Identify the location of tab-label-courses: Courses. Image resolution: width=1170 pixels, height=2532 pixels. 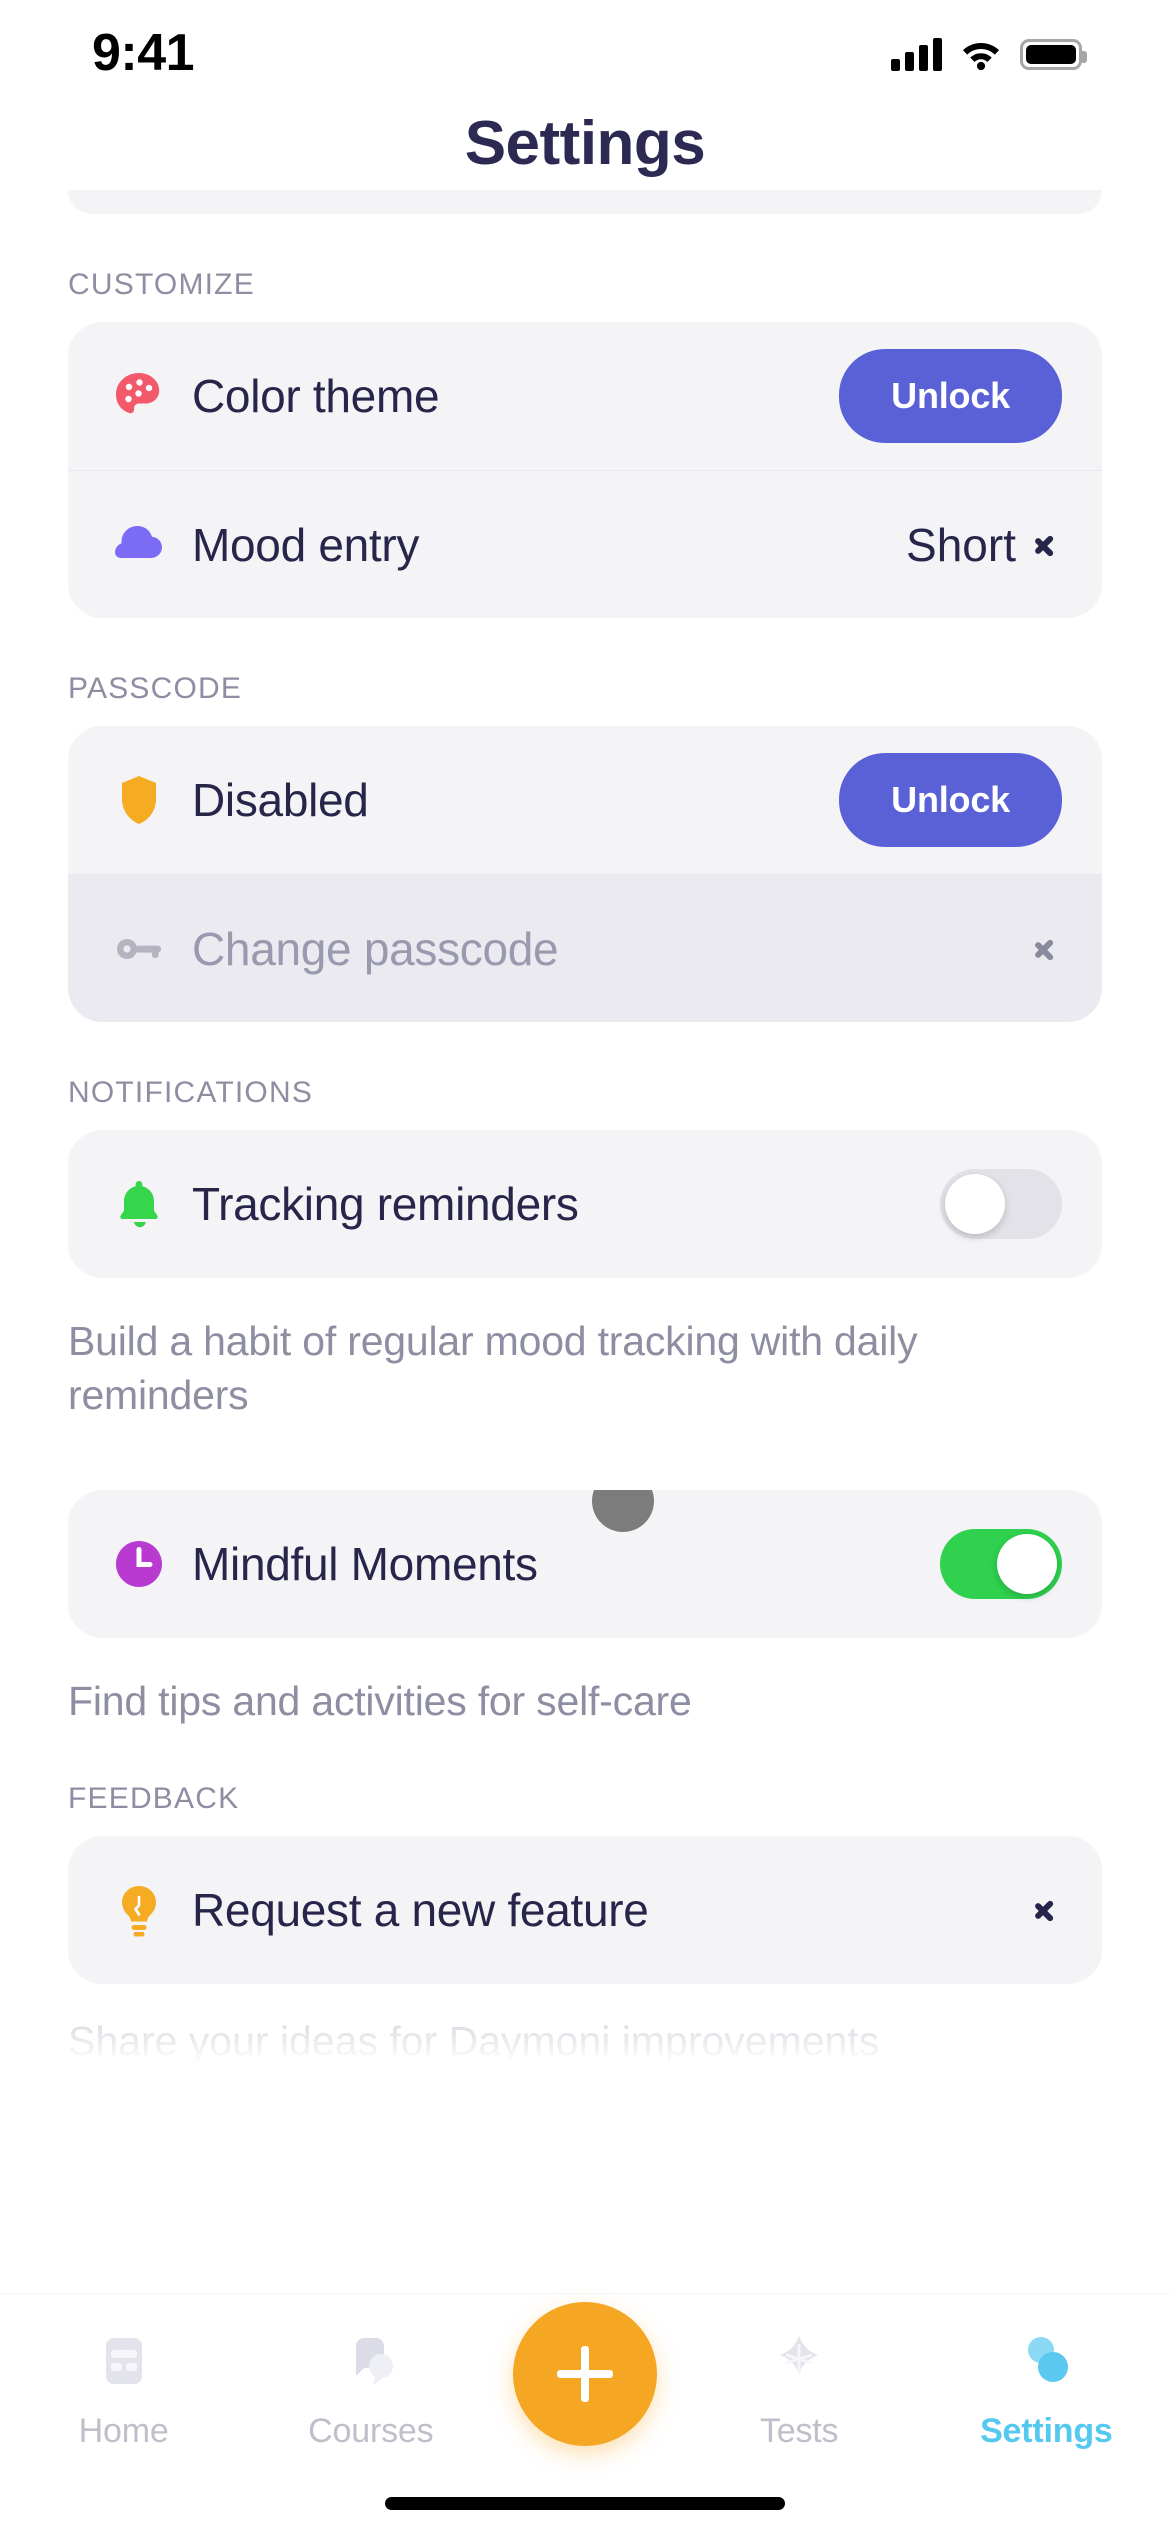
(371, 2431).